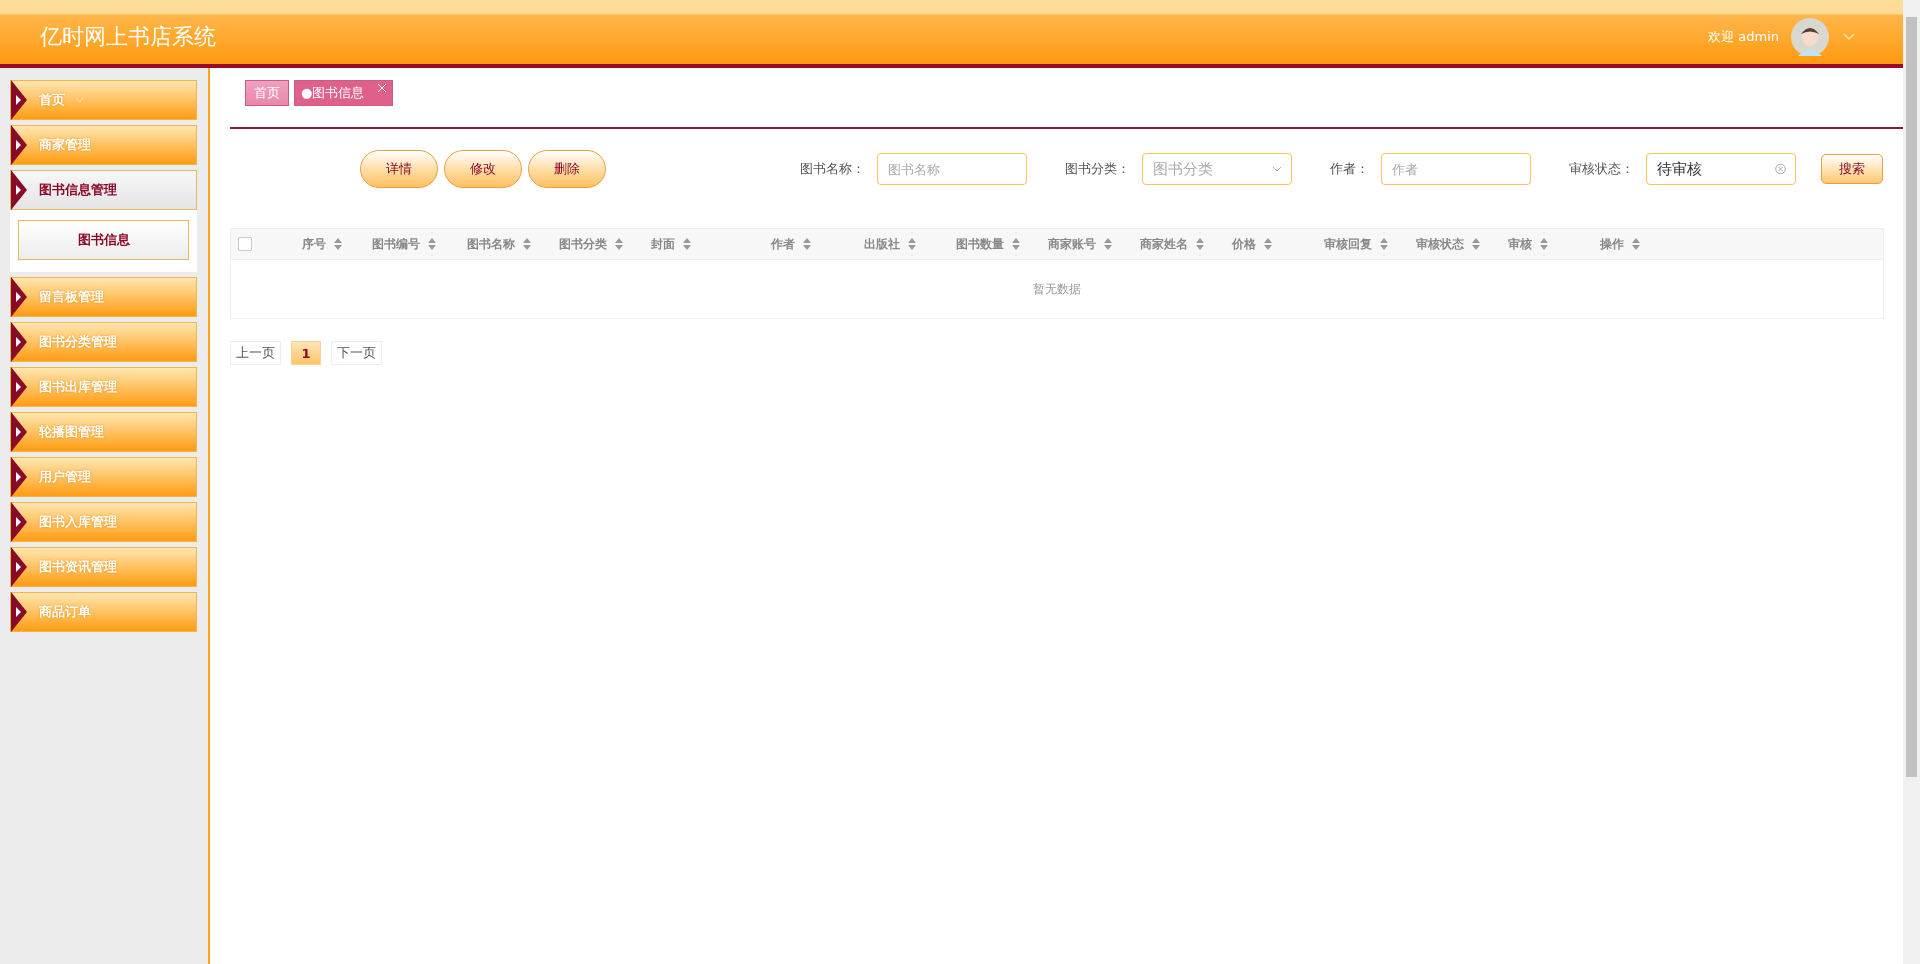 The width and height of the screenshot is (1920, 964). Describe the element at coordinates (314, 244) in the screenshot. I see `column-header: 序号` at that location.